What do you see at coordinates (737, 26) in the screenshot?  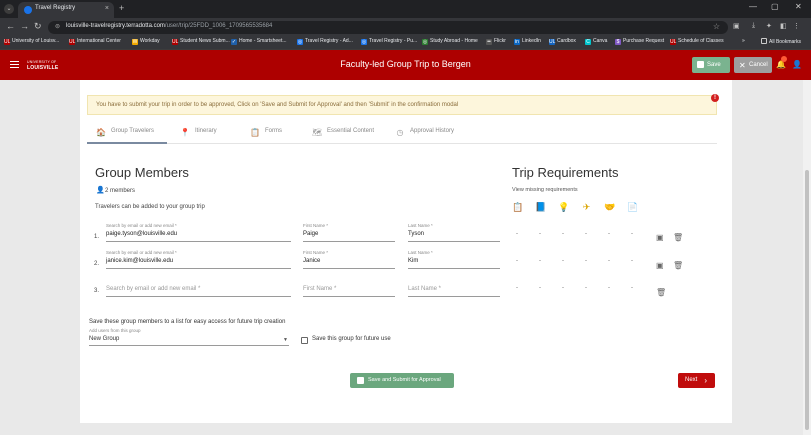 I see `extensions-icon: ▣` at bounding box center [737, 26].